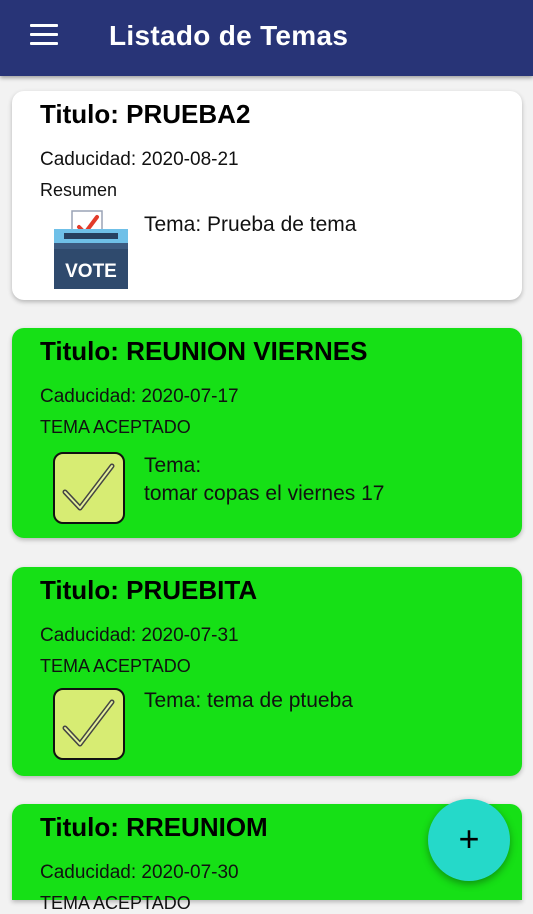 The width and height of the screenshot is (533, 914). I want to click on add-topic-button: +, so click(469, 840).